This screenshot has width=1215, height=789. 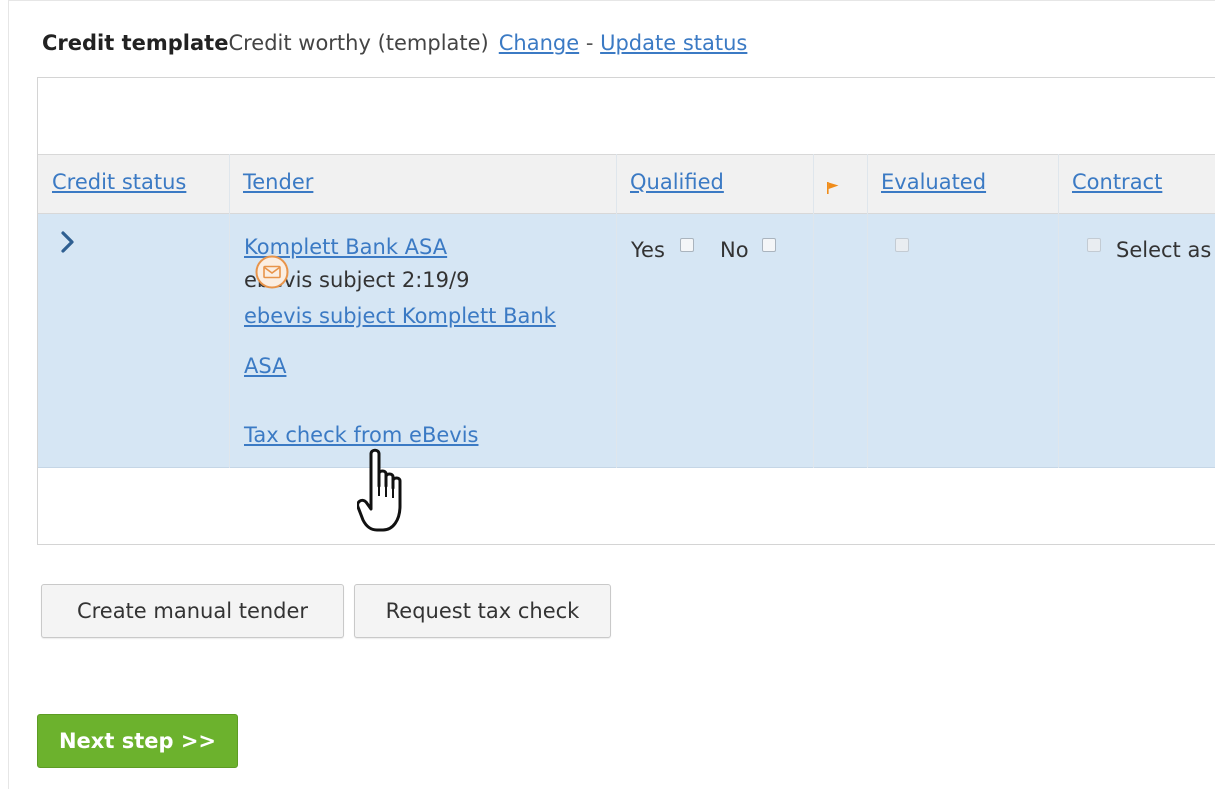 What do you see at coordinates (272, 272) in the screenshot?
I see `mail-icon` at bounding box center [272, 272].